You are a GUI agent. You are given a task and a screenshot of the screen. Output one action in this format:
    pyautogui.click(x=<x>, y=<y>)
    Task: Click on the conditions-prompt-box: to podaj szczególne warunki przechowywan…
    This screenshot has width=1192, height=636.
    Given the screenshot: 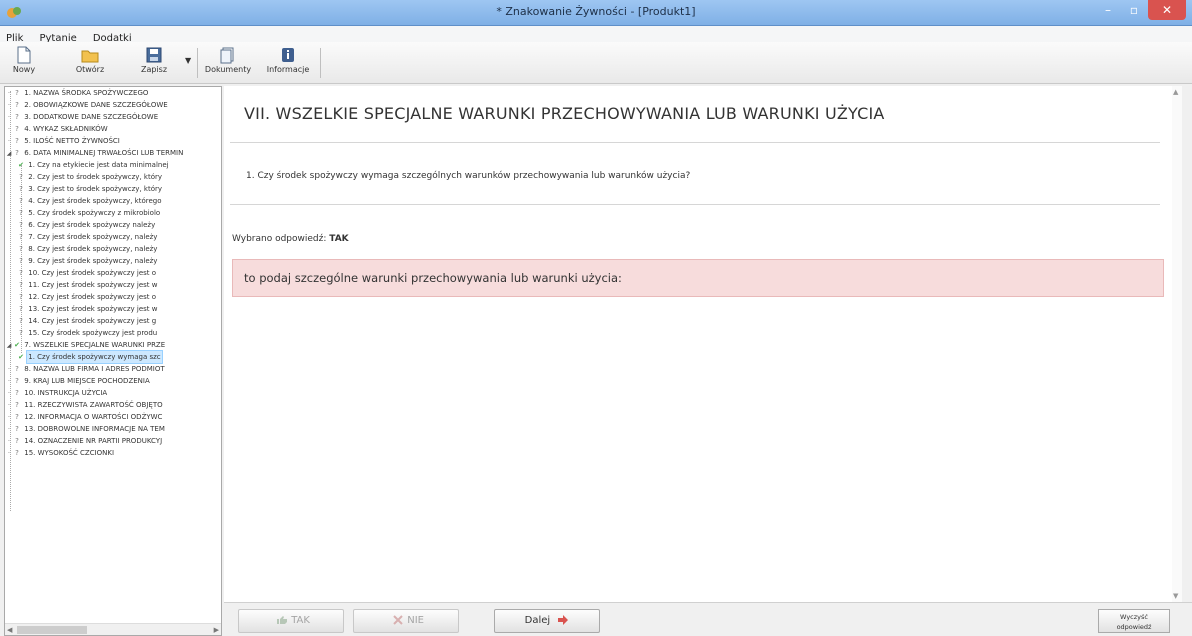 What is the action you would take?
    pyautogui.click(x=698, y=278)
    